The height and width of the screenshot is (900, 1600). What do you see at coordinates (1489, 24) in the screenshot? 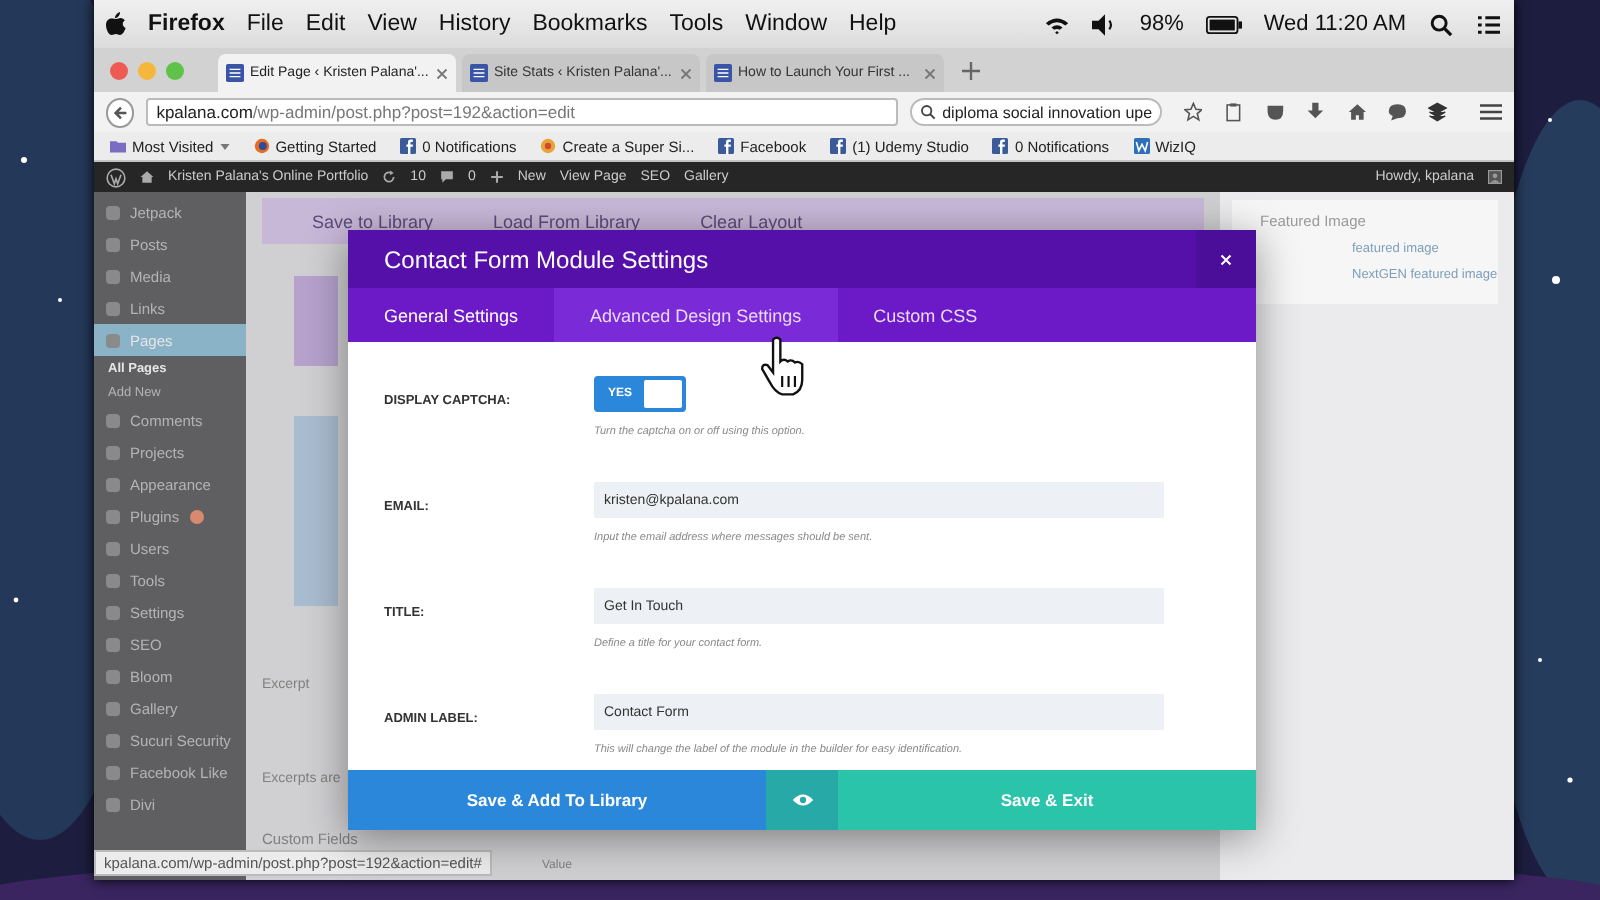
I see `list-icon` at bounding box center [1489, 24].